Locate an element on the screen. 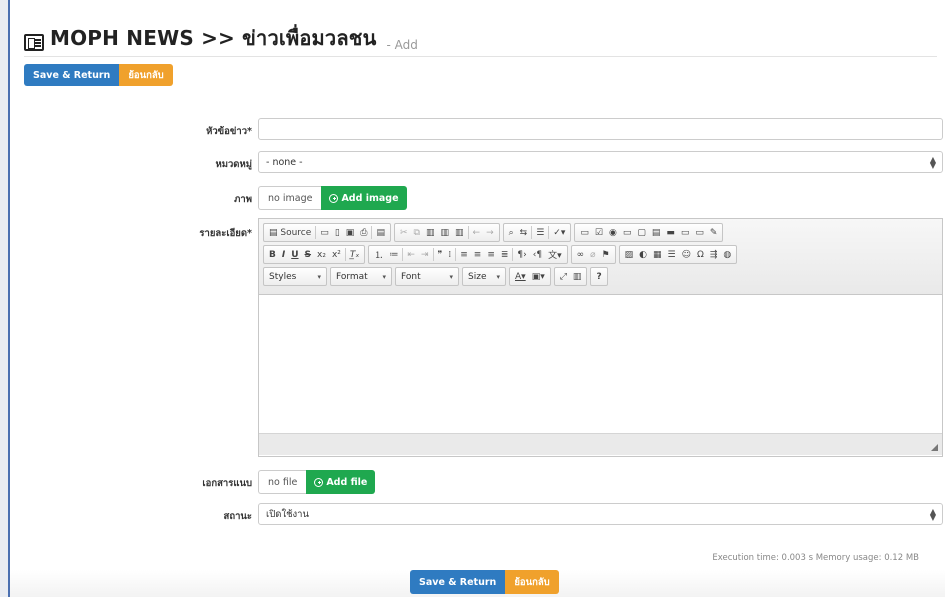 This screenshot has height=597, width=945. indent-icon: ⇥ is located at coordinates (425, 254).